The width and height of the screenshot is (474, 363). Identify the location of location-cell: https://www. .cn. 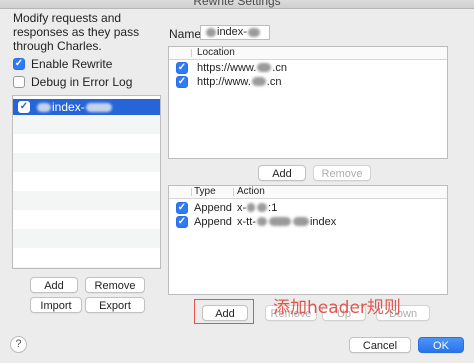
(242, 67).